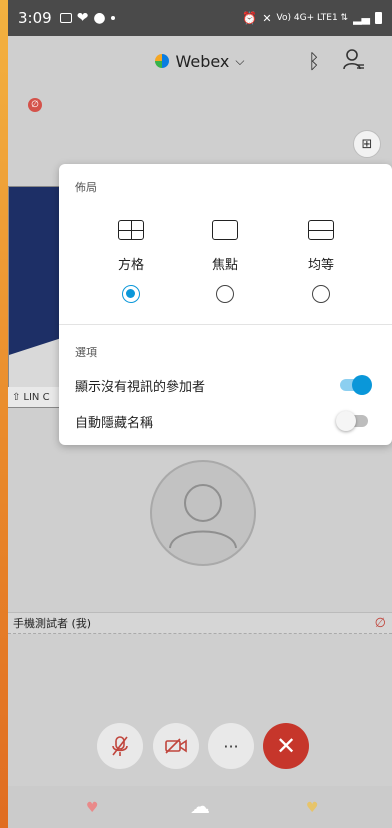  I want to click on more-button: ···, so click(231, 746).